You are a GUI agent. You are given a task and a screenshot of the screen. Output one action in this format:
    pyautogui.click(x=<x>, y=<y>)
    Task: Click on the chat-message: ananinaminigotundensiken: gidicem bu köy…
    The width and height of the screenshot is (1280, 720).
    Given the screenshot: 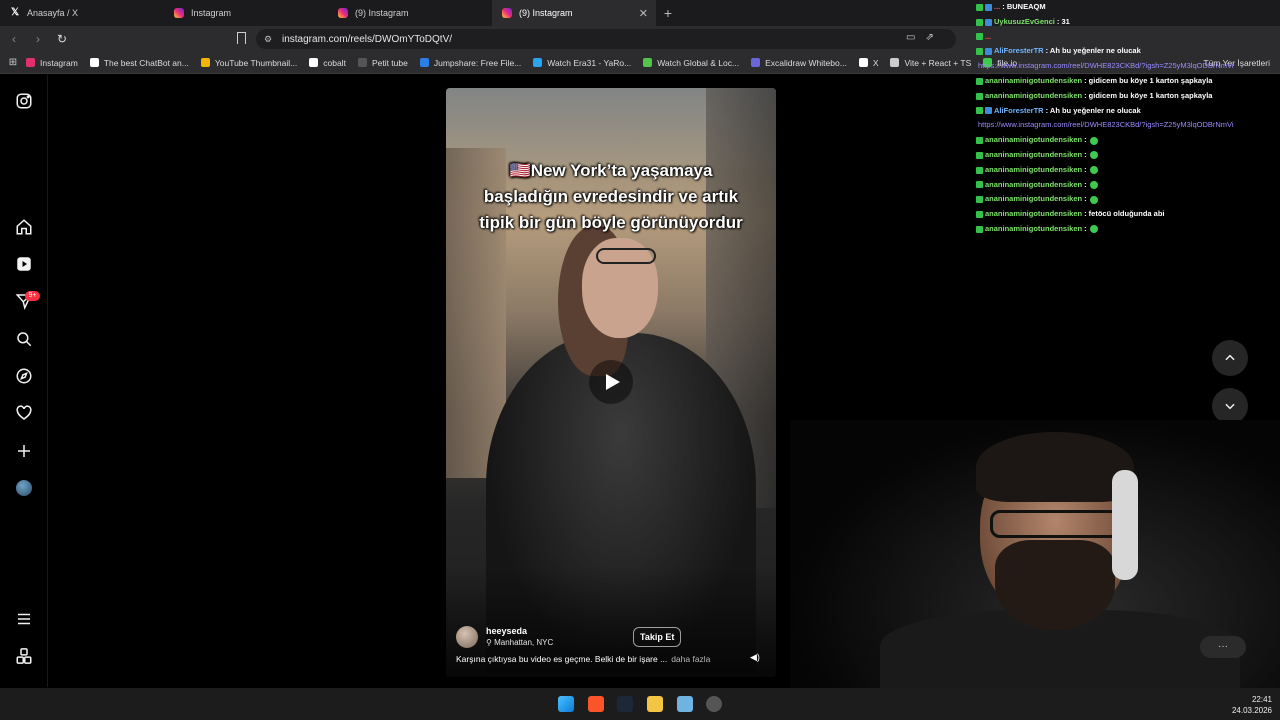 What is the action you would take?
    pyautogui.click(x=1126, y=81)
    